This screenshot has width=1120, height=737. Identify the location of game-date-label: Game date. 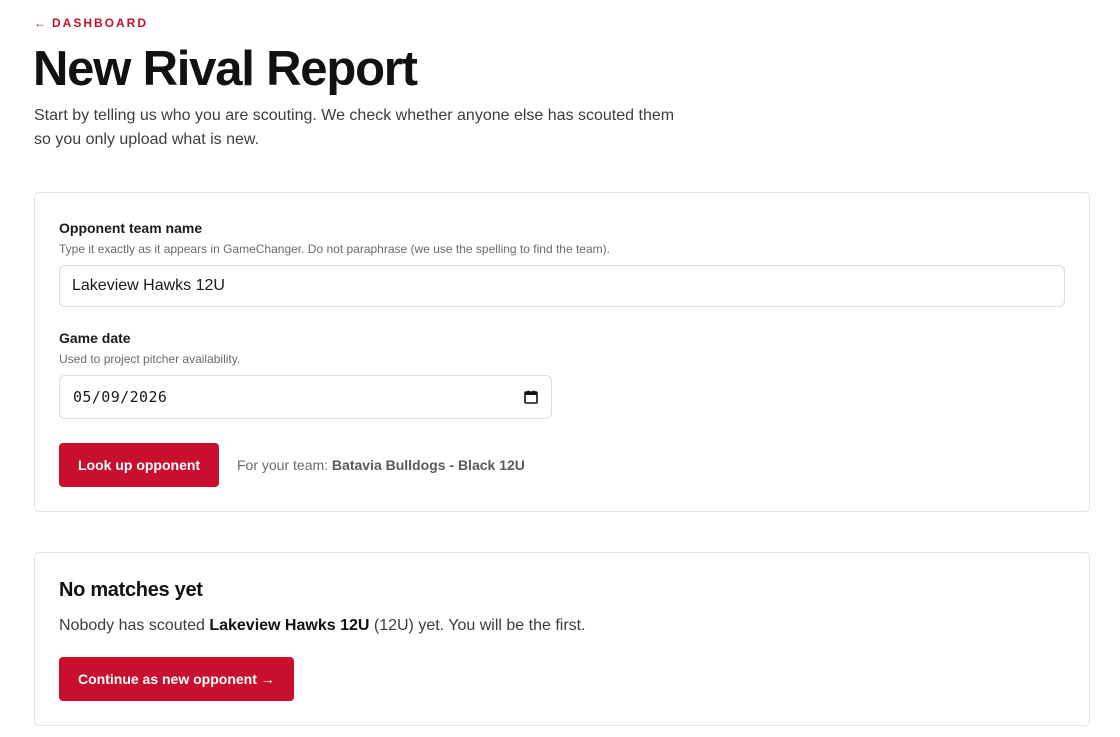
(95, 338).